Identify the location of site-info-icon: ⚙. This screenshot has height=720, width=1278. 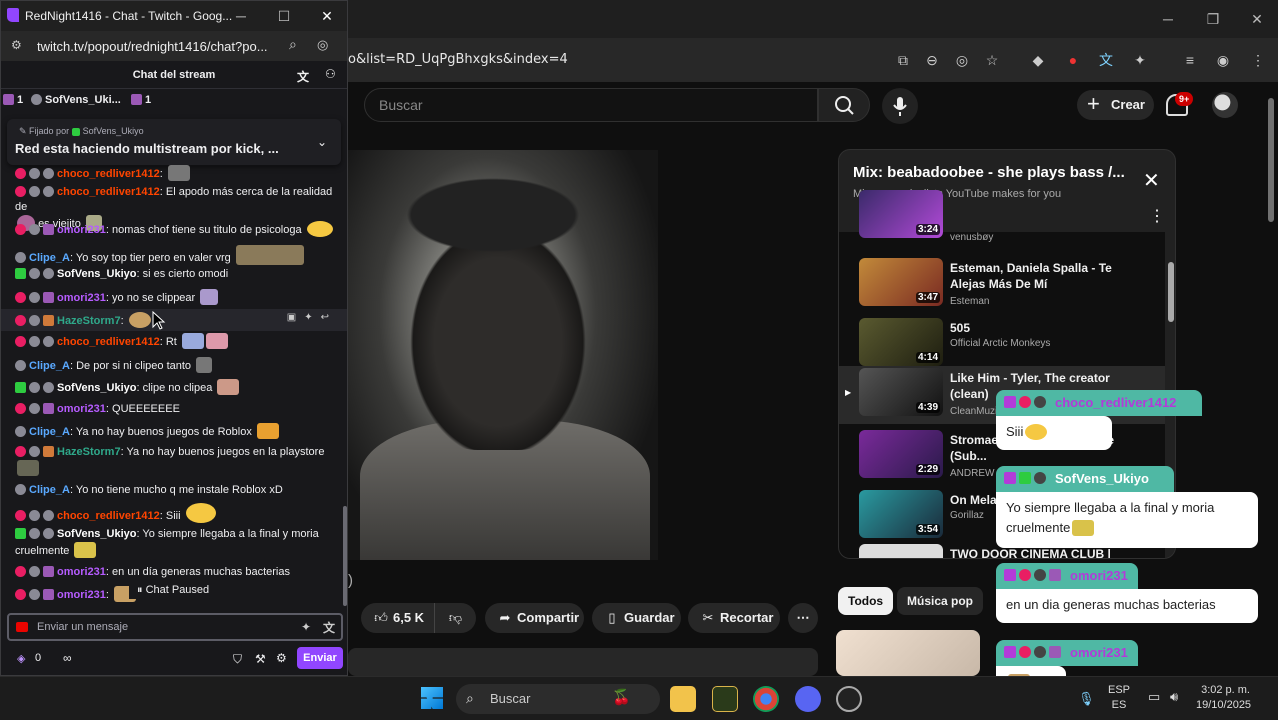
(16, 45).